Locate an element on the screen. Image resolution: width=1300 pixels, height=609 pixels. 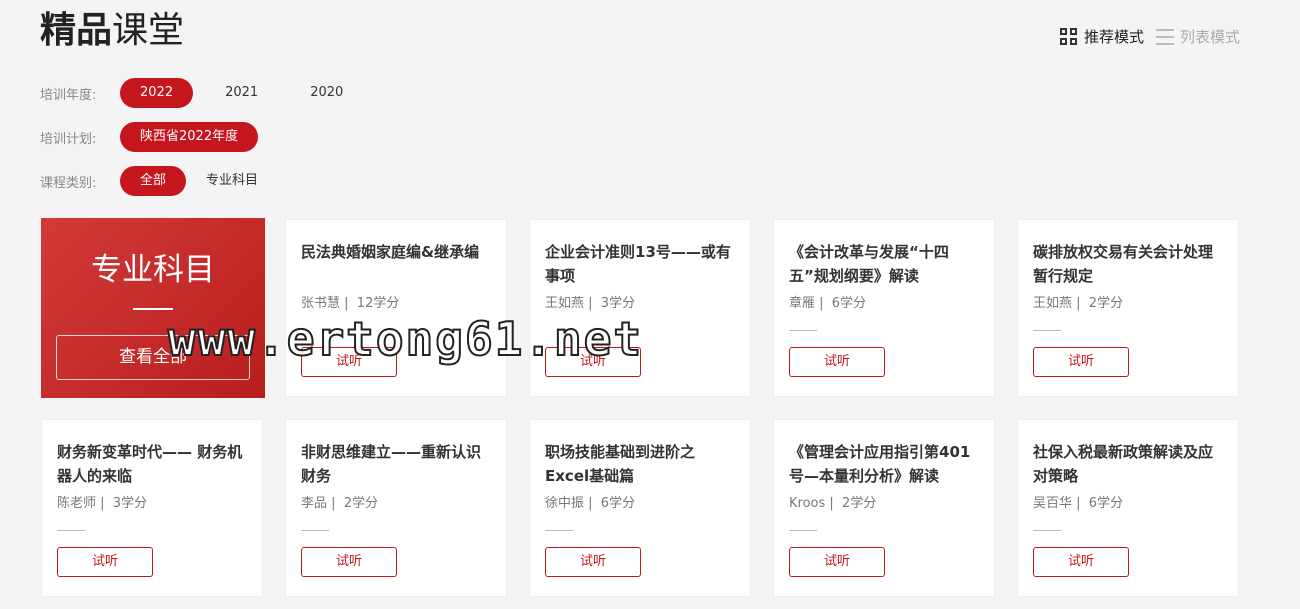
filter-category-all: 全部 is located at coordinates (153, 181).